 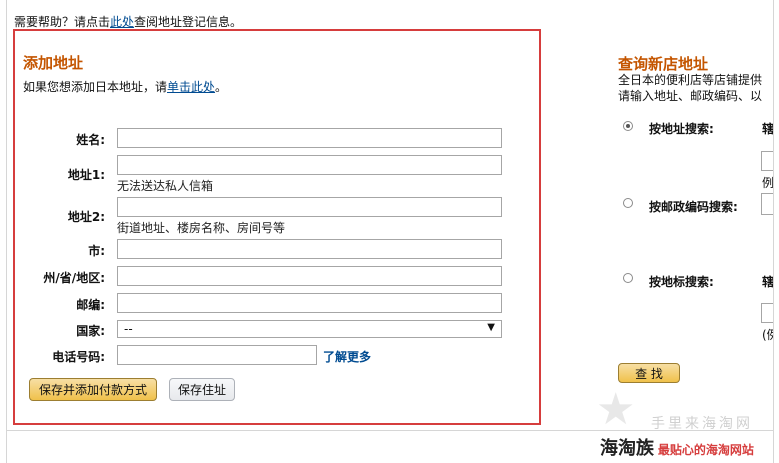 I want to click on state-input, so click(x=309, y=276).